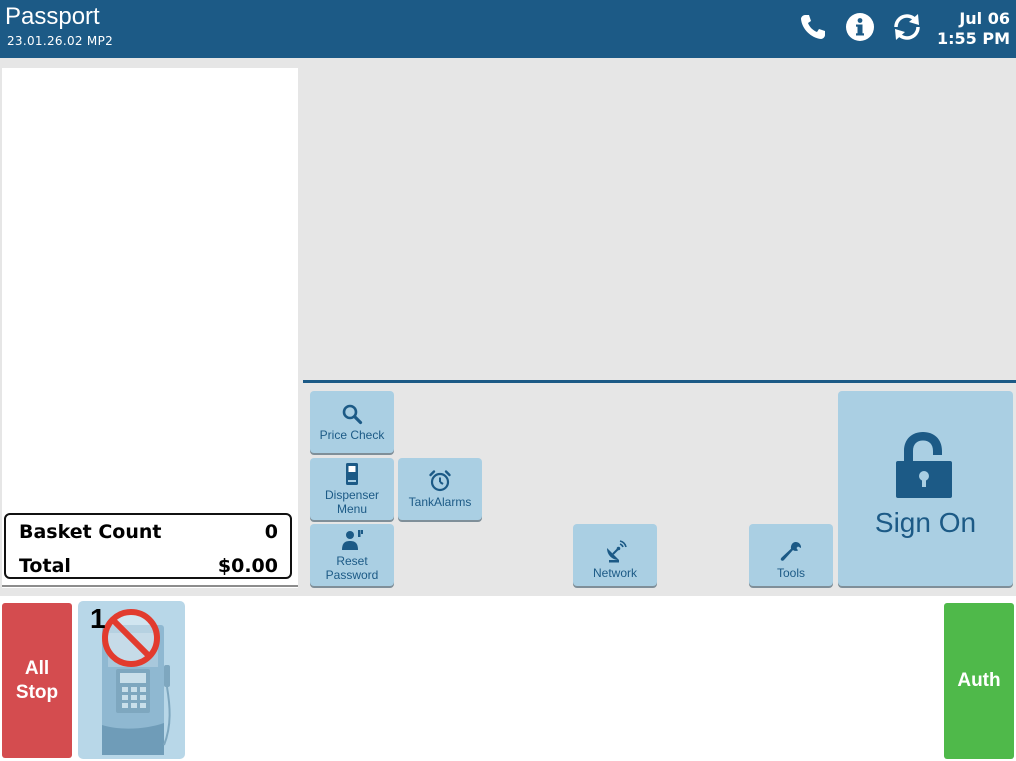 This screenshot has width=1016, height=761. Describe the element at coordinates (924, 467) in the screenshot. I see `unlock-icon` at that location.